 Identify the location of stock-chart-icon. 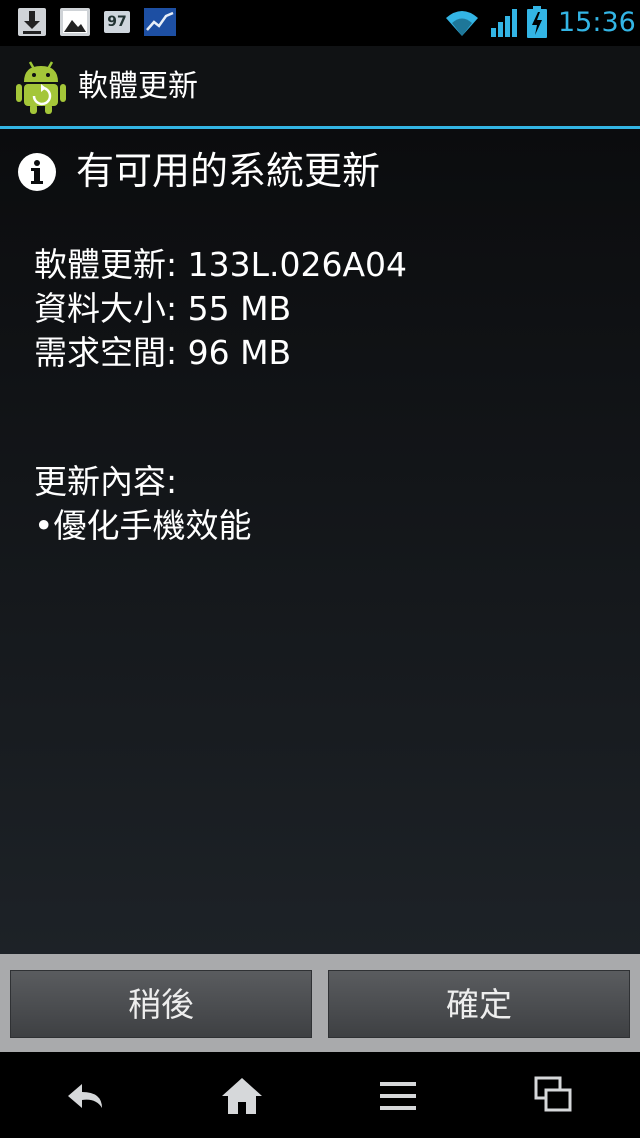
(160, 22).